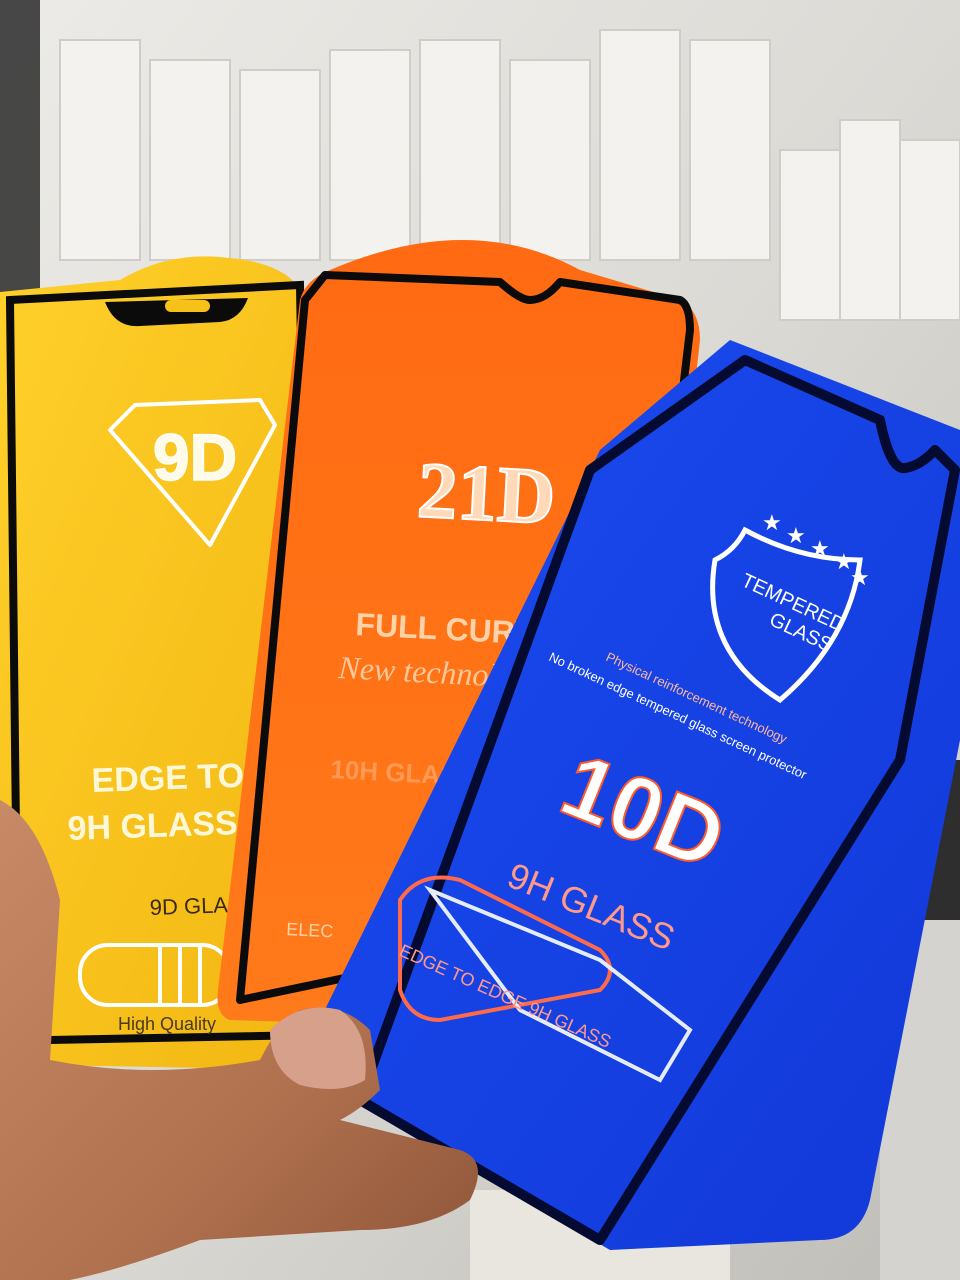 The image size is (960, 1280). Describe the element at coordinates (195, 457) in the screenshot. I see `yellow-badge: 9D` at that location.